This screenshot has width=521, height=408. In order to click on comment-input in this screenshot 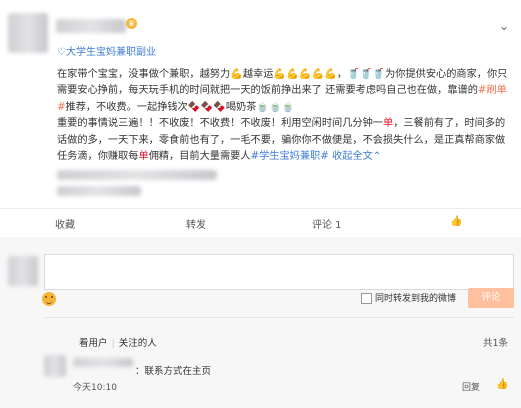, I will do `click(279, 272)`.